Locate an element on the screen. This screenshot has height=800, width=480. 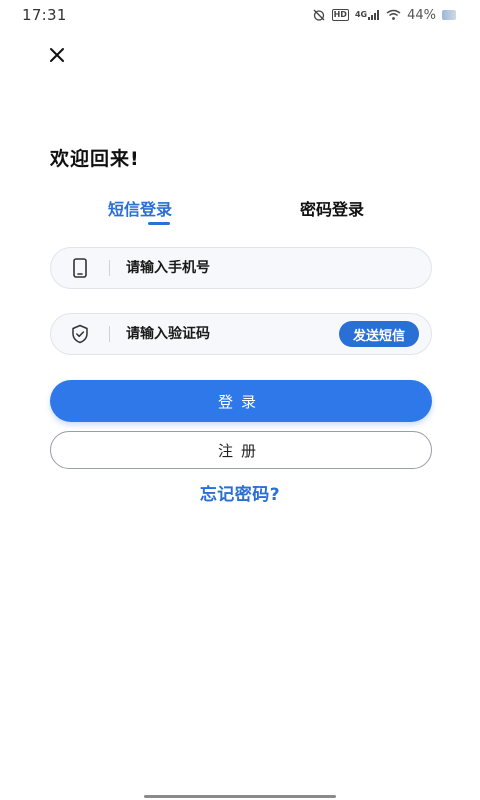
login-button: 登录 is located at coordinates (241, 401).